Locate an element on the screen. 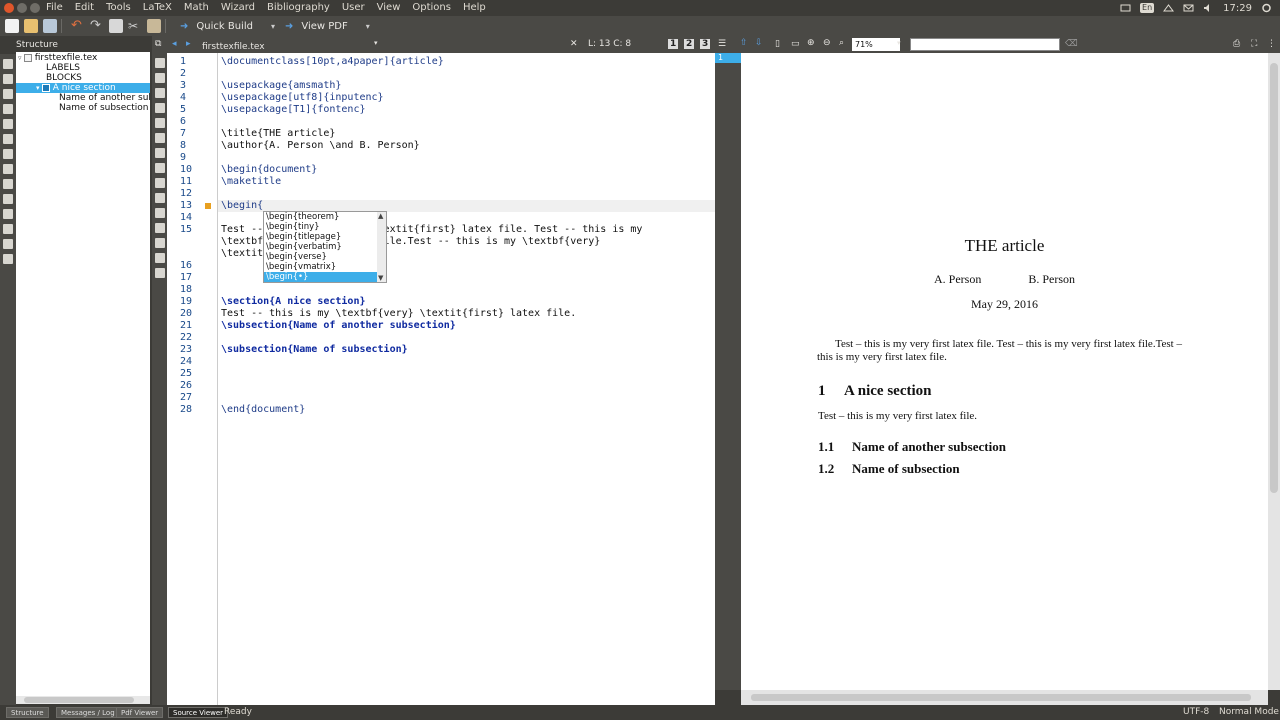 The image size is (1280, 720). delimiters-icon is located at coordinates (8, 124).